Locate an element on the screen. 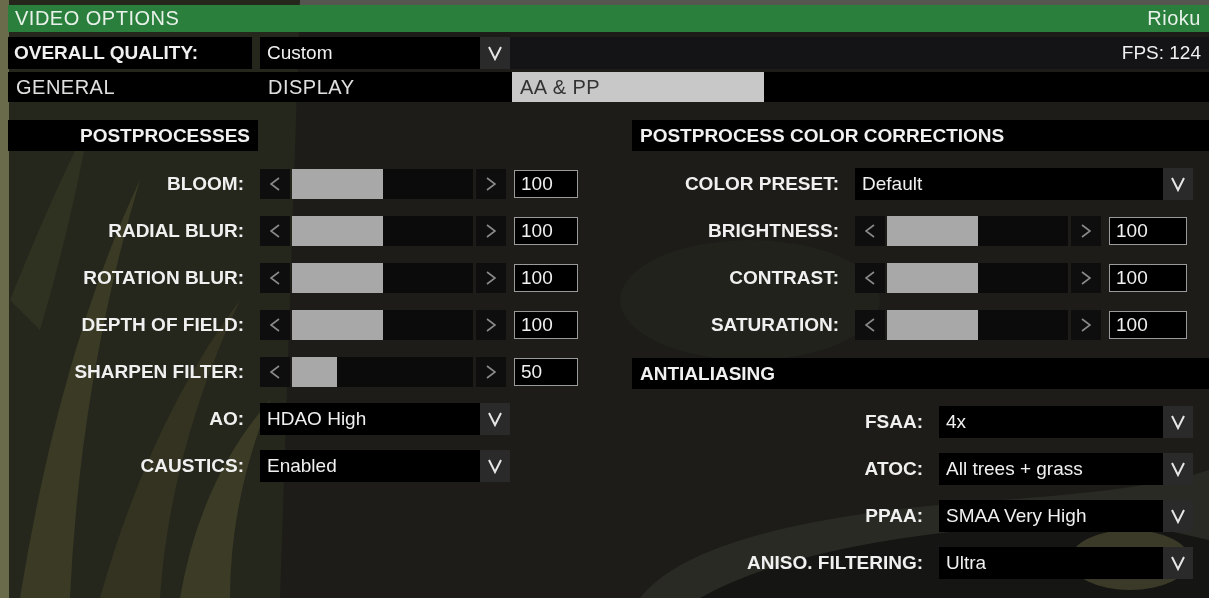 This screenshot has width=1209, height=598. section-heading: POSTPROCESS COLOR CORRECTIONS is located at coordinates (920, 135).